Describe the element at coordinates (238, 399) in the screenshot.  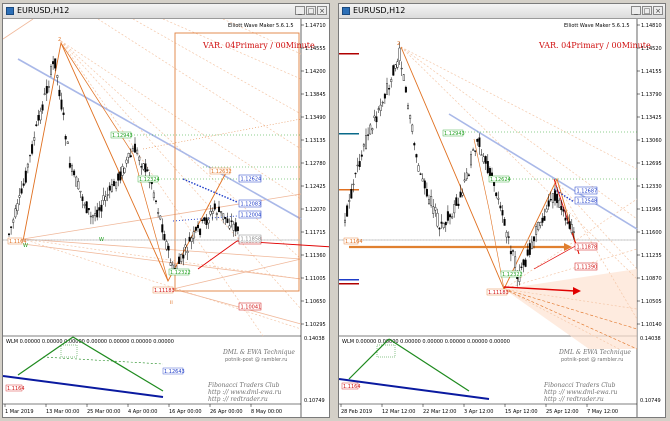
I see `svg-text: http :// redtrader.ru` at that location.